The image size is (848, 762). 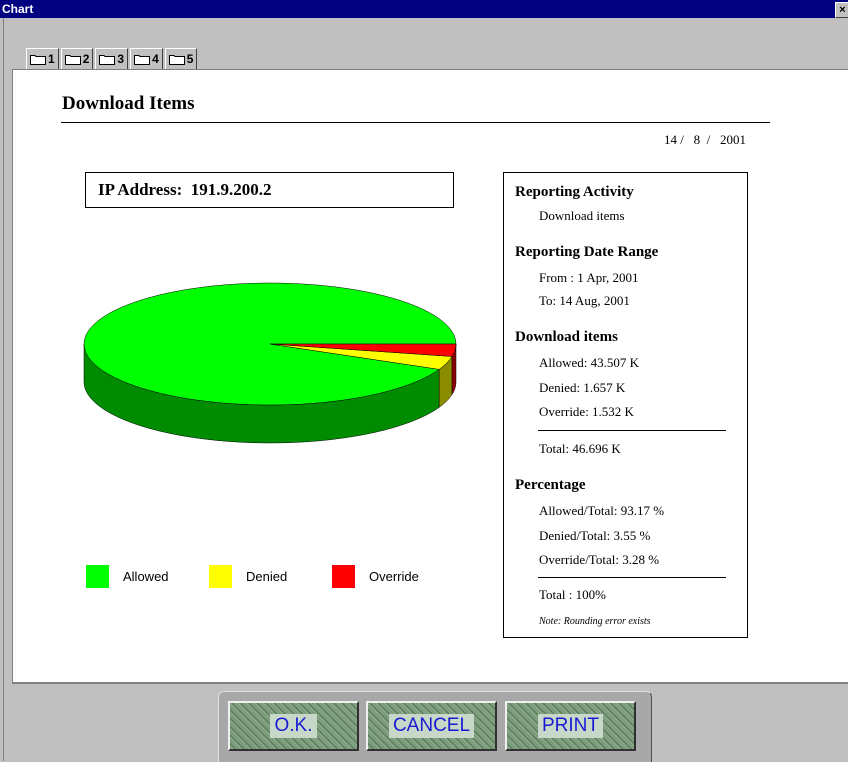 What do you see at coordinates (632, 430) in the screenshot?
I see `counts-divider` at bounding box center [632, 430].